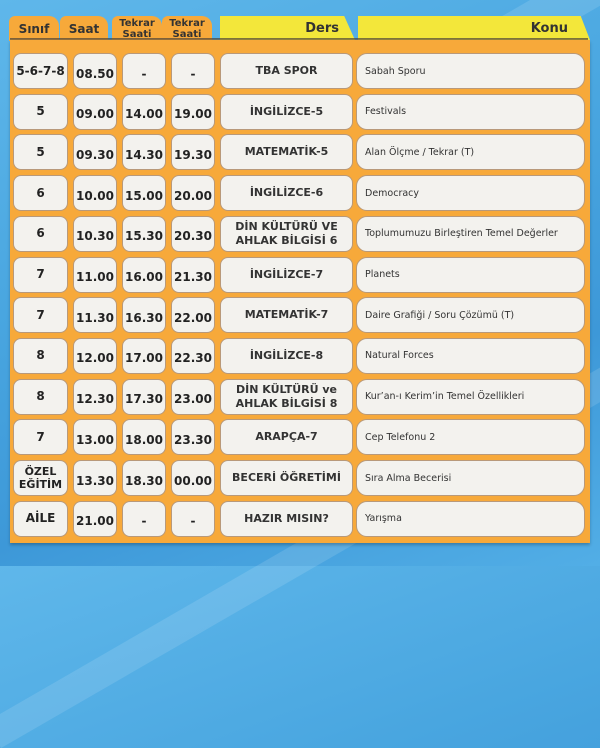 The image size is (600, 748). What do you see at coordinates (286, 193) in the screenshot?
I see `cell-ders: İNGİLİZCE-6` at bounding box center [286, 193].